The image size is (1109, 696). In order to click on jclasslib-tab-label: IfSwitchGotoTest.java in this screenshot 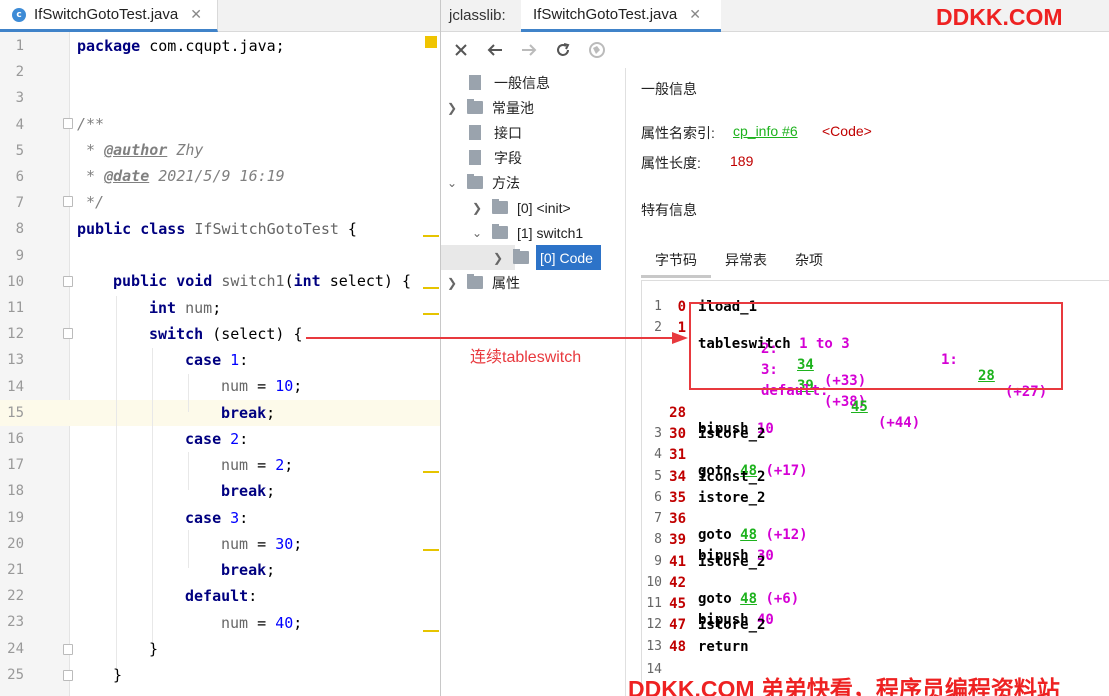, I will do `click(605, 14)`.